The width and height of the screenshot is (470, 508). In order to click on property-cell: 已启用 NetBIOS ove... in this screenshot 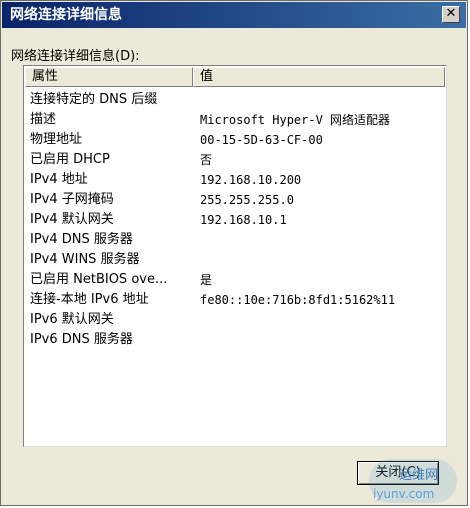, I will do `click(99, 279)`.